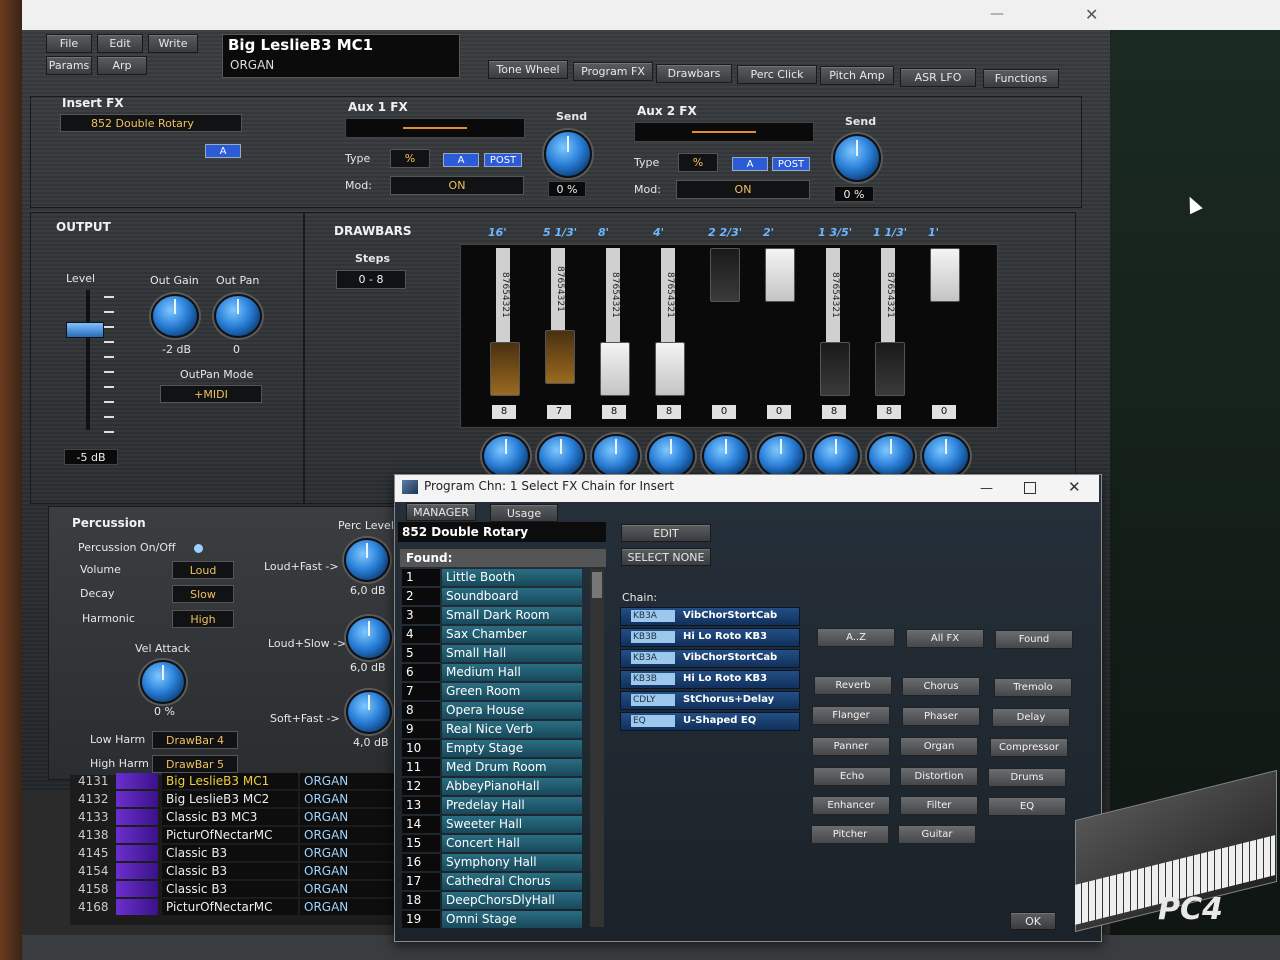 The height and width of the screenshot is (960, 1280). Describe the element at coordinates (69, 65) in the screenshot. I see `params-button: Params` at that location.